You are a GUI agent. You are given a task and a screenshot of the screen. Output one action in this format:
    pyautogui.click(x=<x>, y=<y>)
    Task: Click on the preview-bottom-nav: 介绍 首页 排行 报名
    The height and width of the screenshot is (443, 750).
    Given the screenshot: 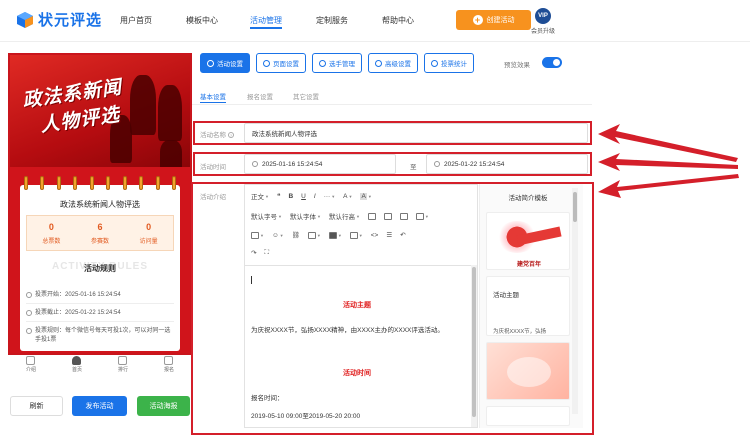 What is the action you would take?
    pyautogui.click(x=100, y=367)
    